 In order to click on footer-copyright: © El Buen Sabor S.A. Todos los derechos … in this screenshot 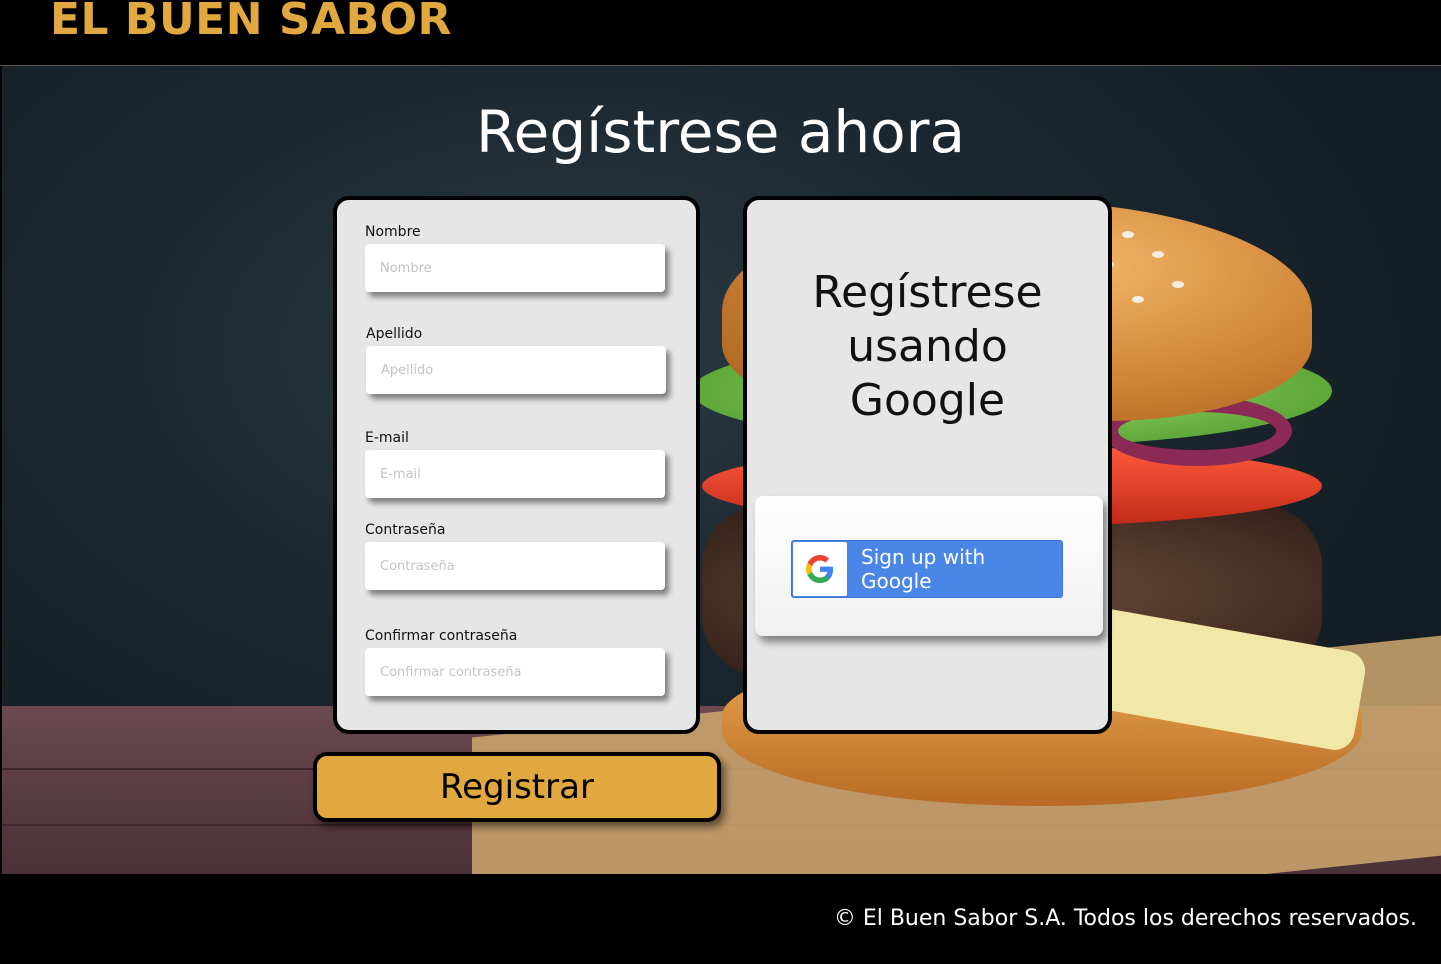, I will do `click(1125, 918)`.